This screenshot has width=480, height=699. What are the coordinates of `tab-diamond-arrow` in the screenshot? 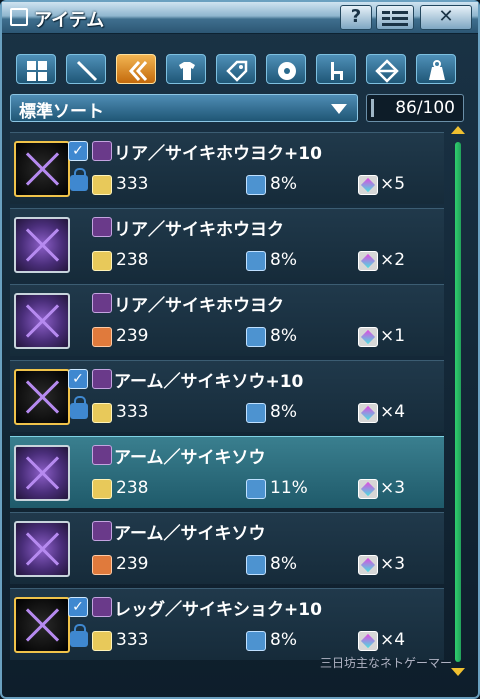 It's located at (386, 69).